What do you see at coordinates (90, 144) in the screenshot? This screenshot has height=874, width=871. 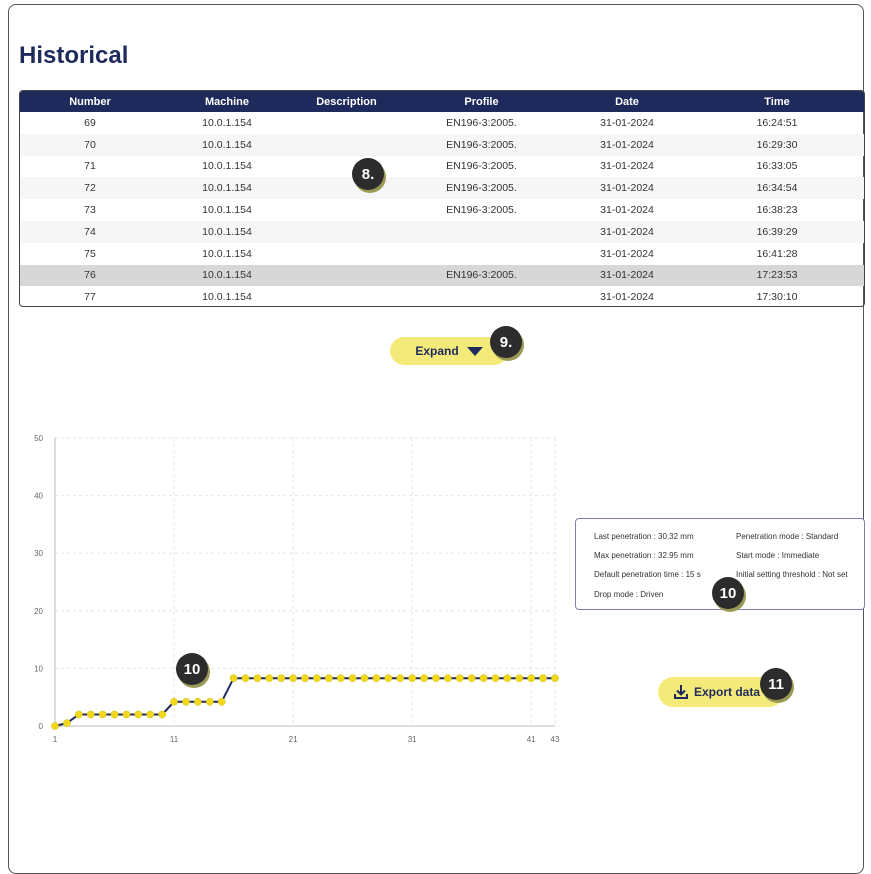 I see `cell-number: 70` at bounding box center [90, 144].